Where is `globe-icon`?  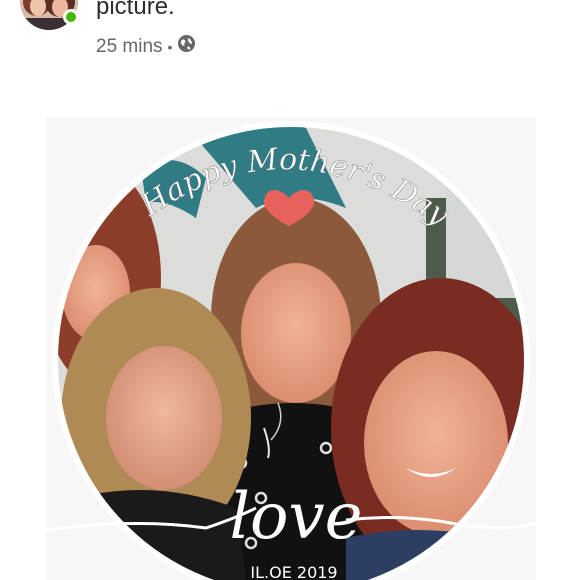
globe-icon is located at coordinates (186, 46).